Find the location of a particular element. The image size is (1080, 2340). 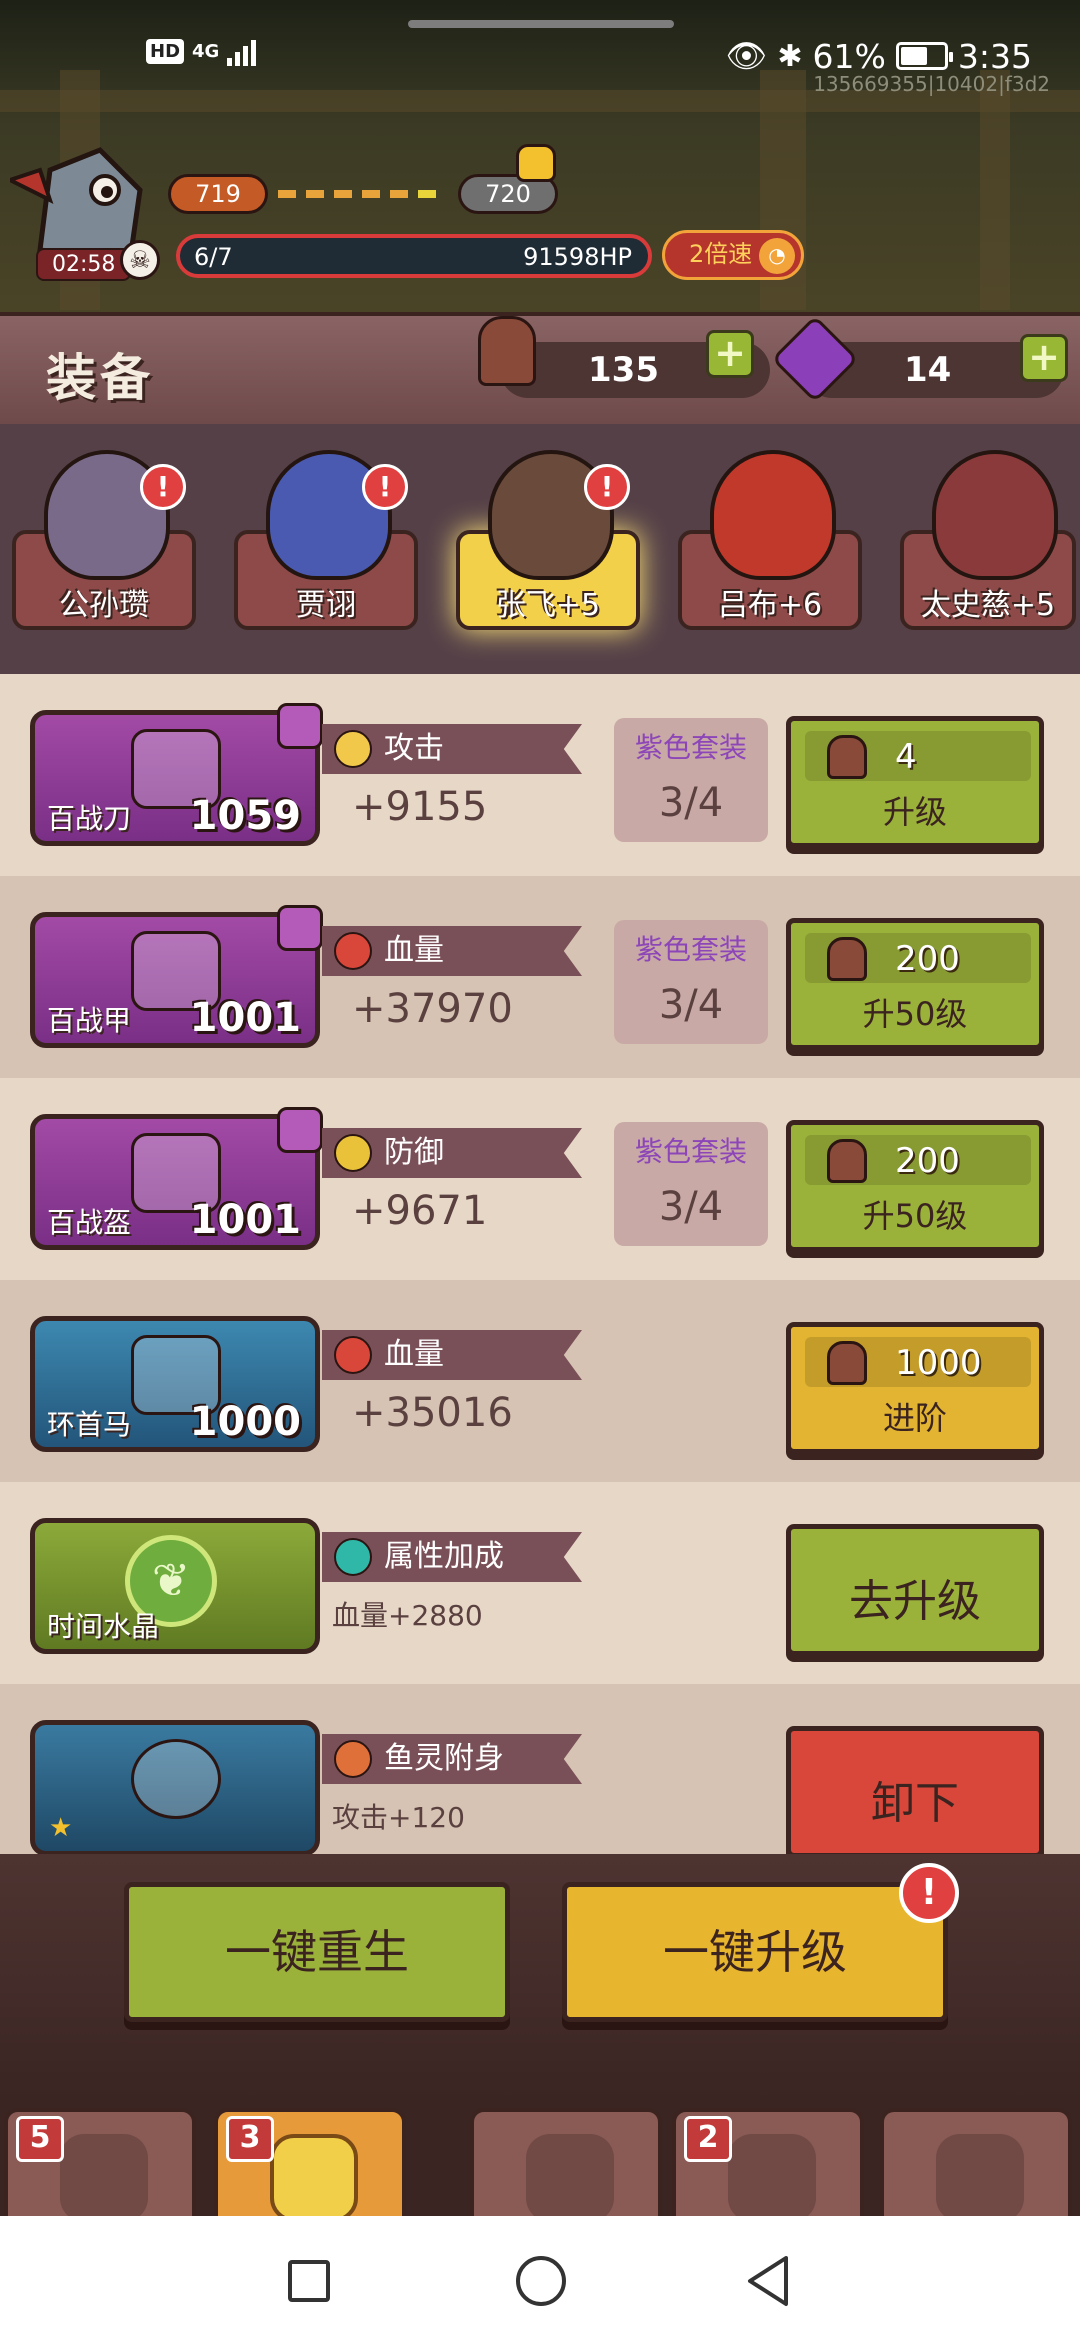

status-bar: HD 4G 👁 ✱ 61% 3:35 135669355|10402|f3d2 is located at coordinates (540, 50).